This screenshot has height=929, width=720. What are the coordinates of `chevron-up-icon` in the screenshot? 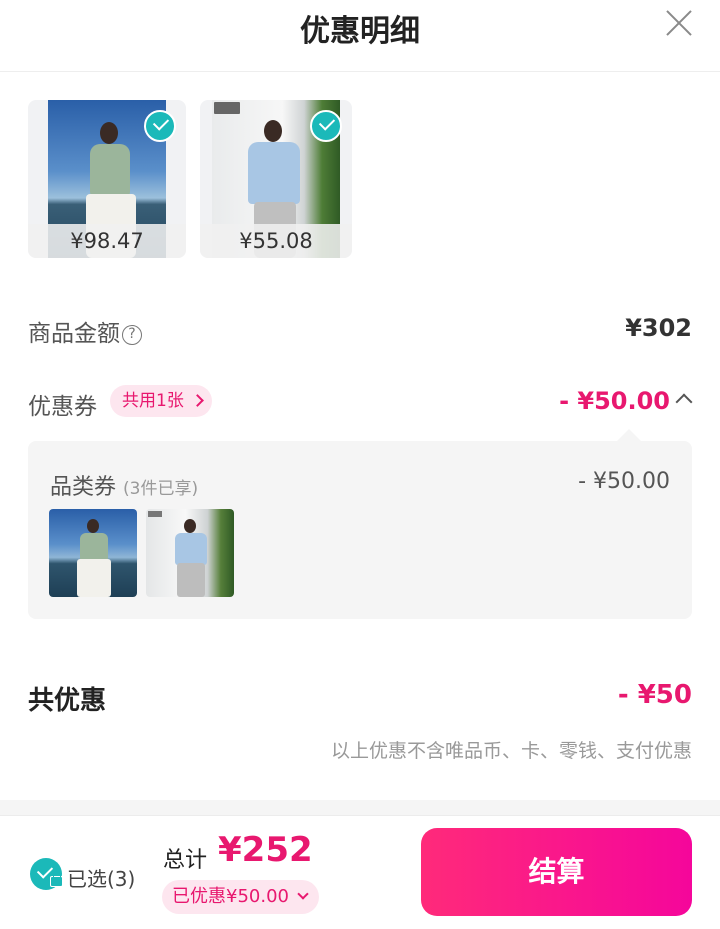 It's located at (684, 402).